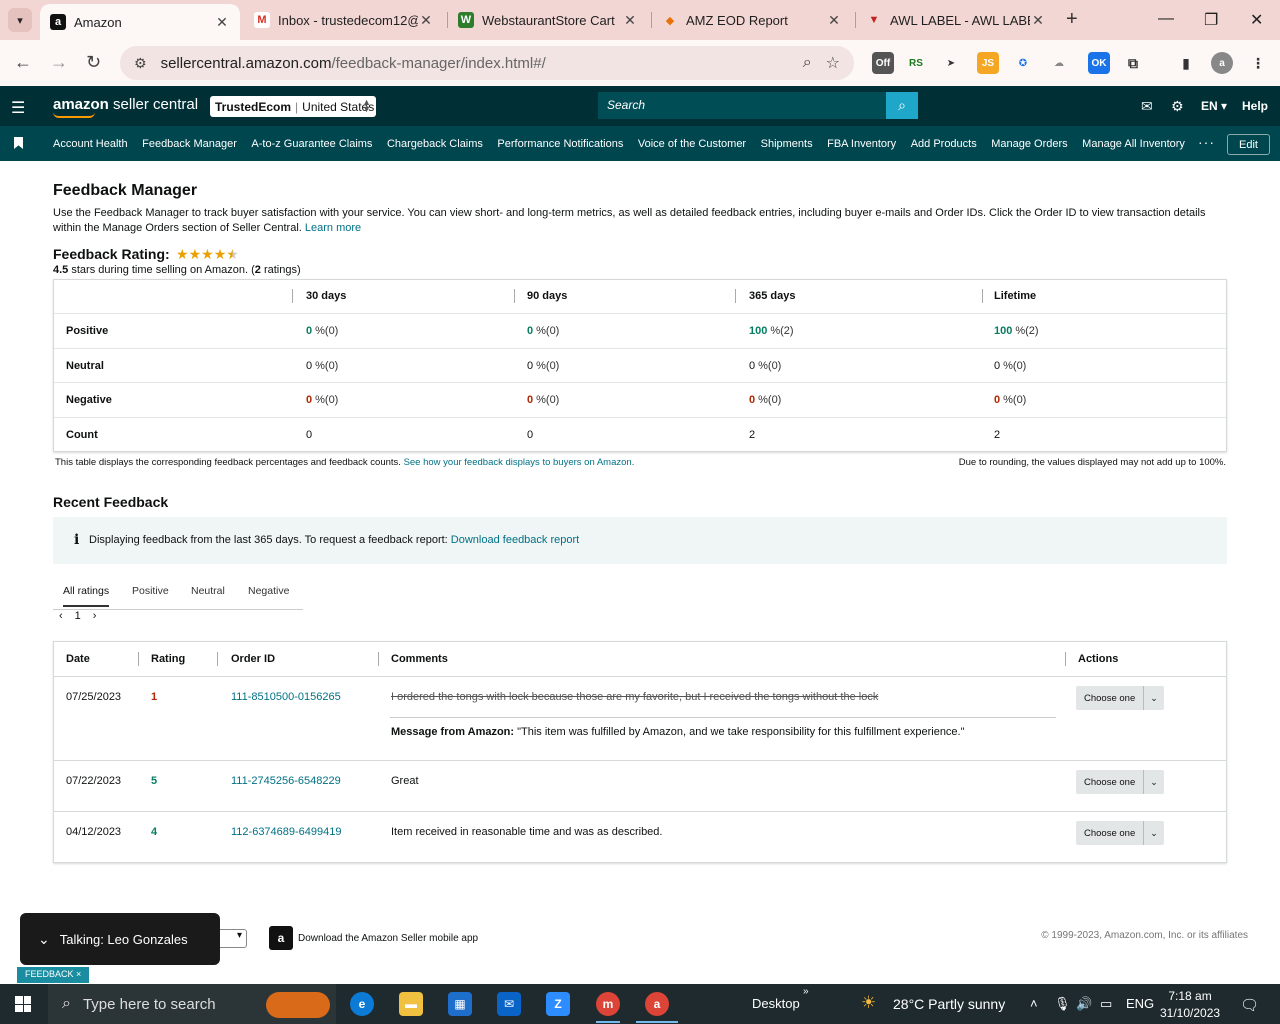  What do you see at coordinates (916, 63) in the screenshot?
I see `extension-rs-icon: RS` at bounding box center [916, 63].